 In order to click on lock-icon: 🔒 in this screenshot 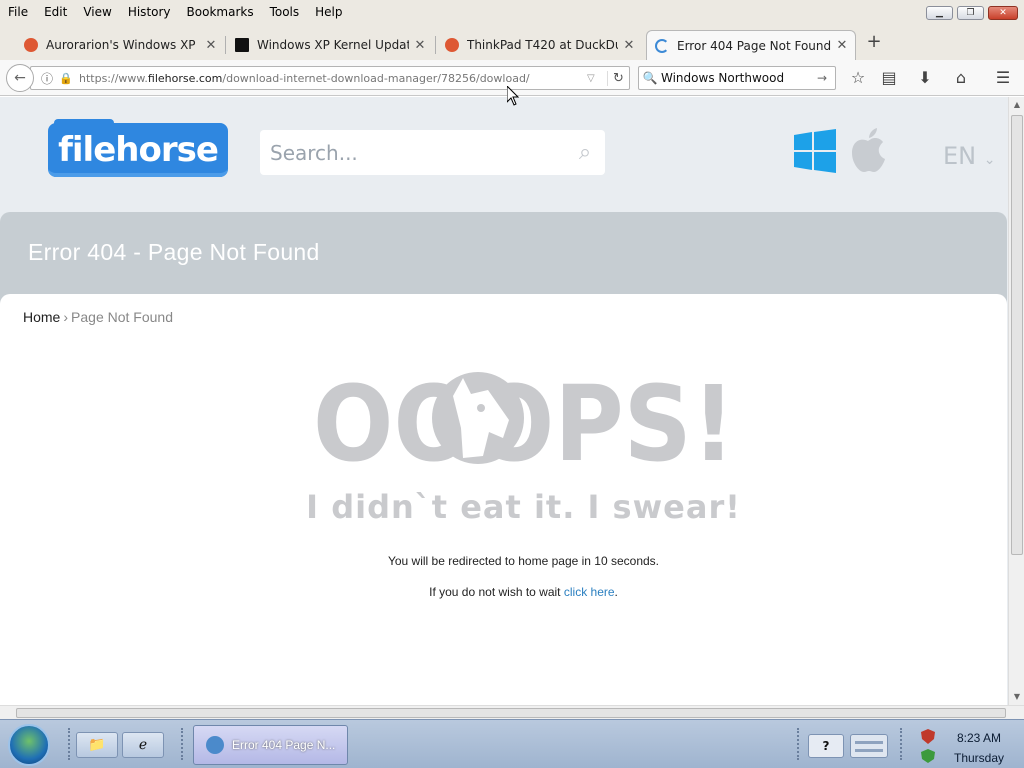, I will do `click(66, 78)`.